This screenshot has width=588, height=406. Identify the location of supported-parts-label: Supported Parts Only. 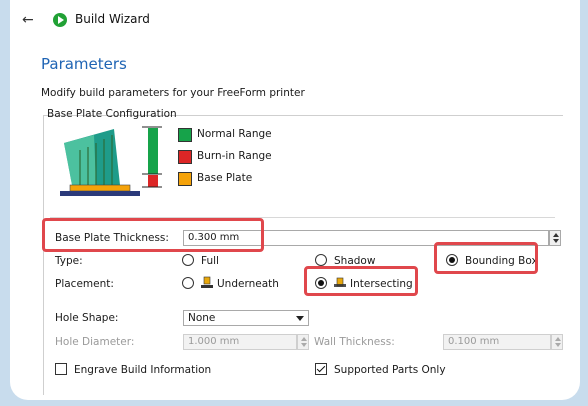
(390, 370).